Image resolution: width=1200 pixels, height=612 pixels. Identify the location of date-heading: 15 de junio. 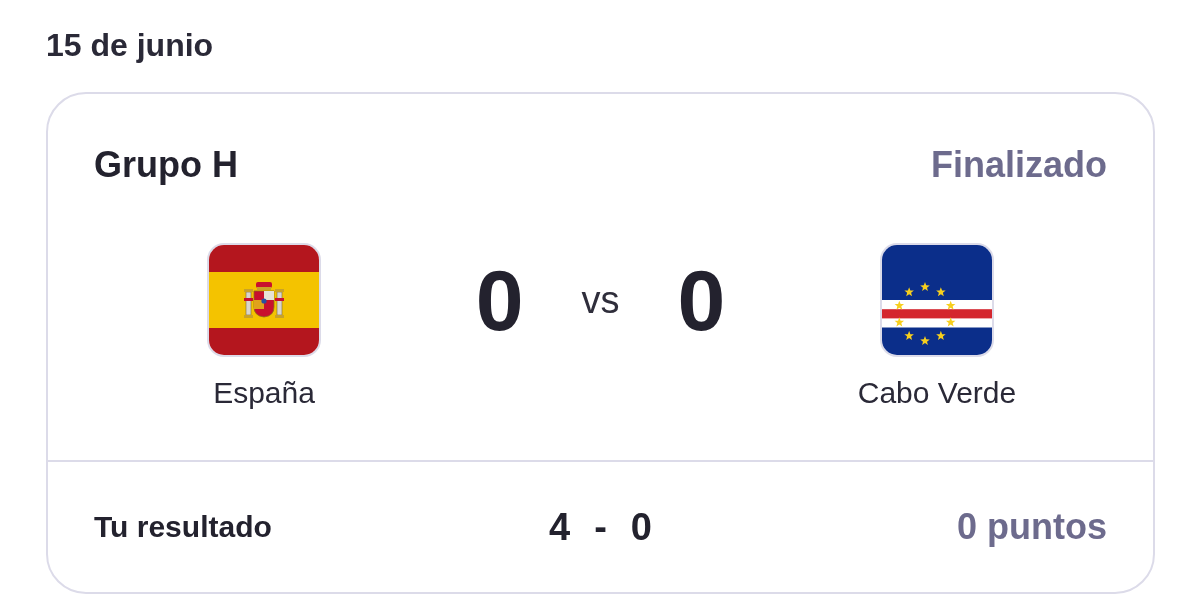
(130, 45).